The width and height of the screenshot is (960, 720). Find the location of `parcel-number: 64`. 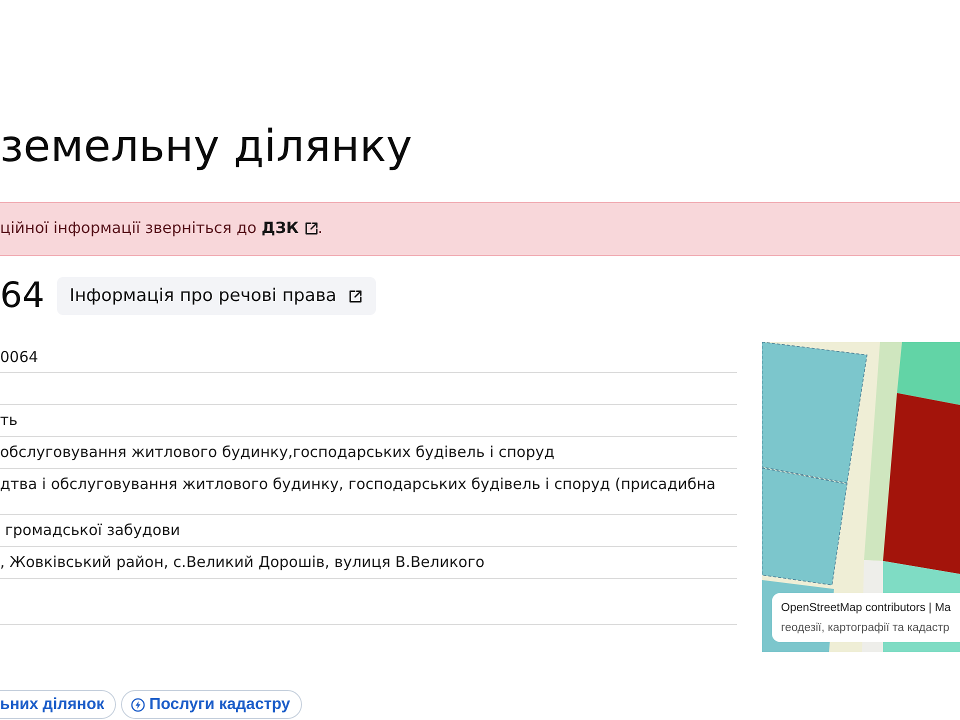

parcel-number: 64 is located at coordinates (22, 296).